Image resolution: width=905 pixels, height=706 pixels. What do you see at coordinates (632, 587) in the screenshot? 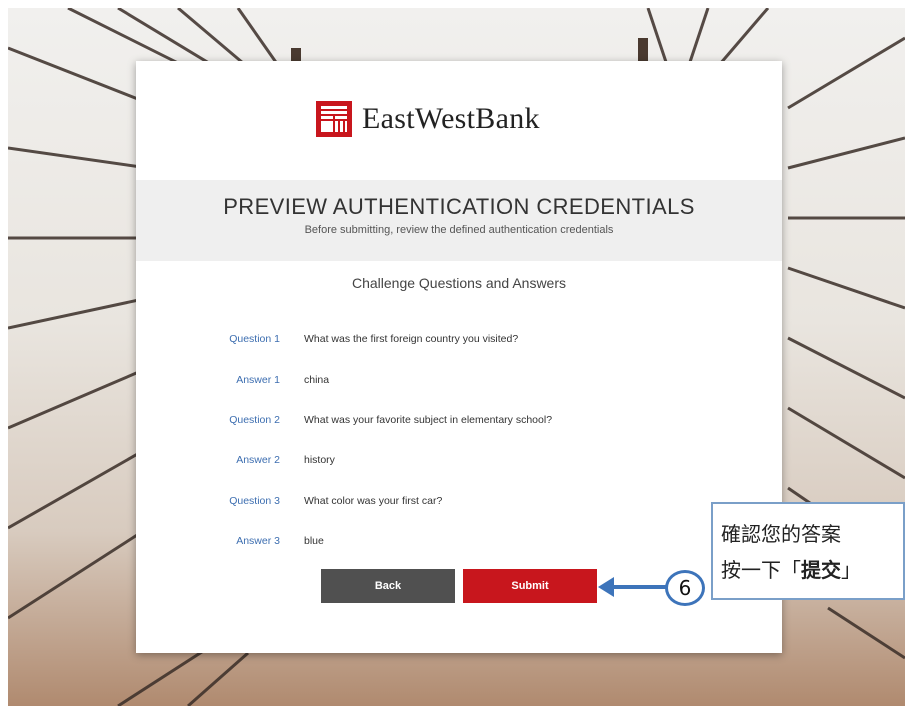
I see `pointer-arrow-icon` at bounding box center [632, 587].